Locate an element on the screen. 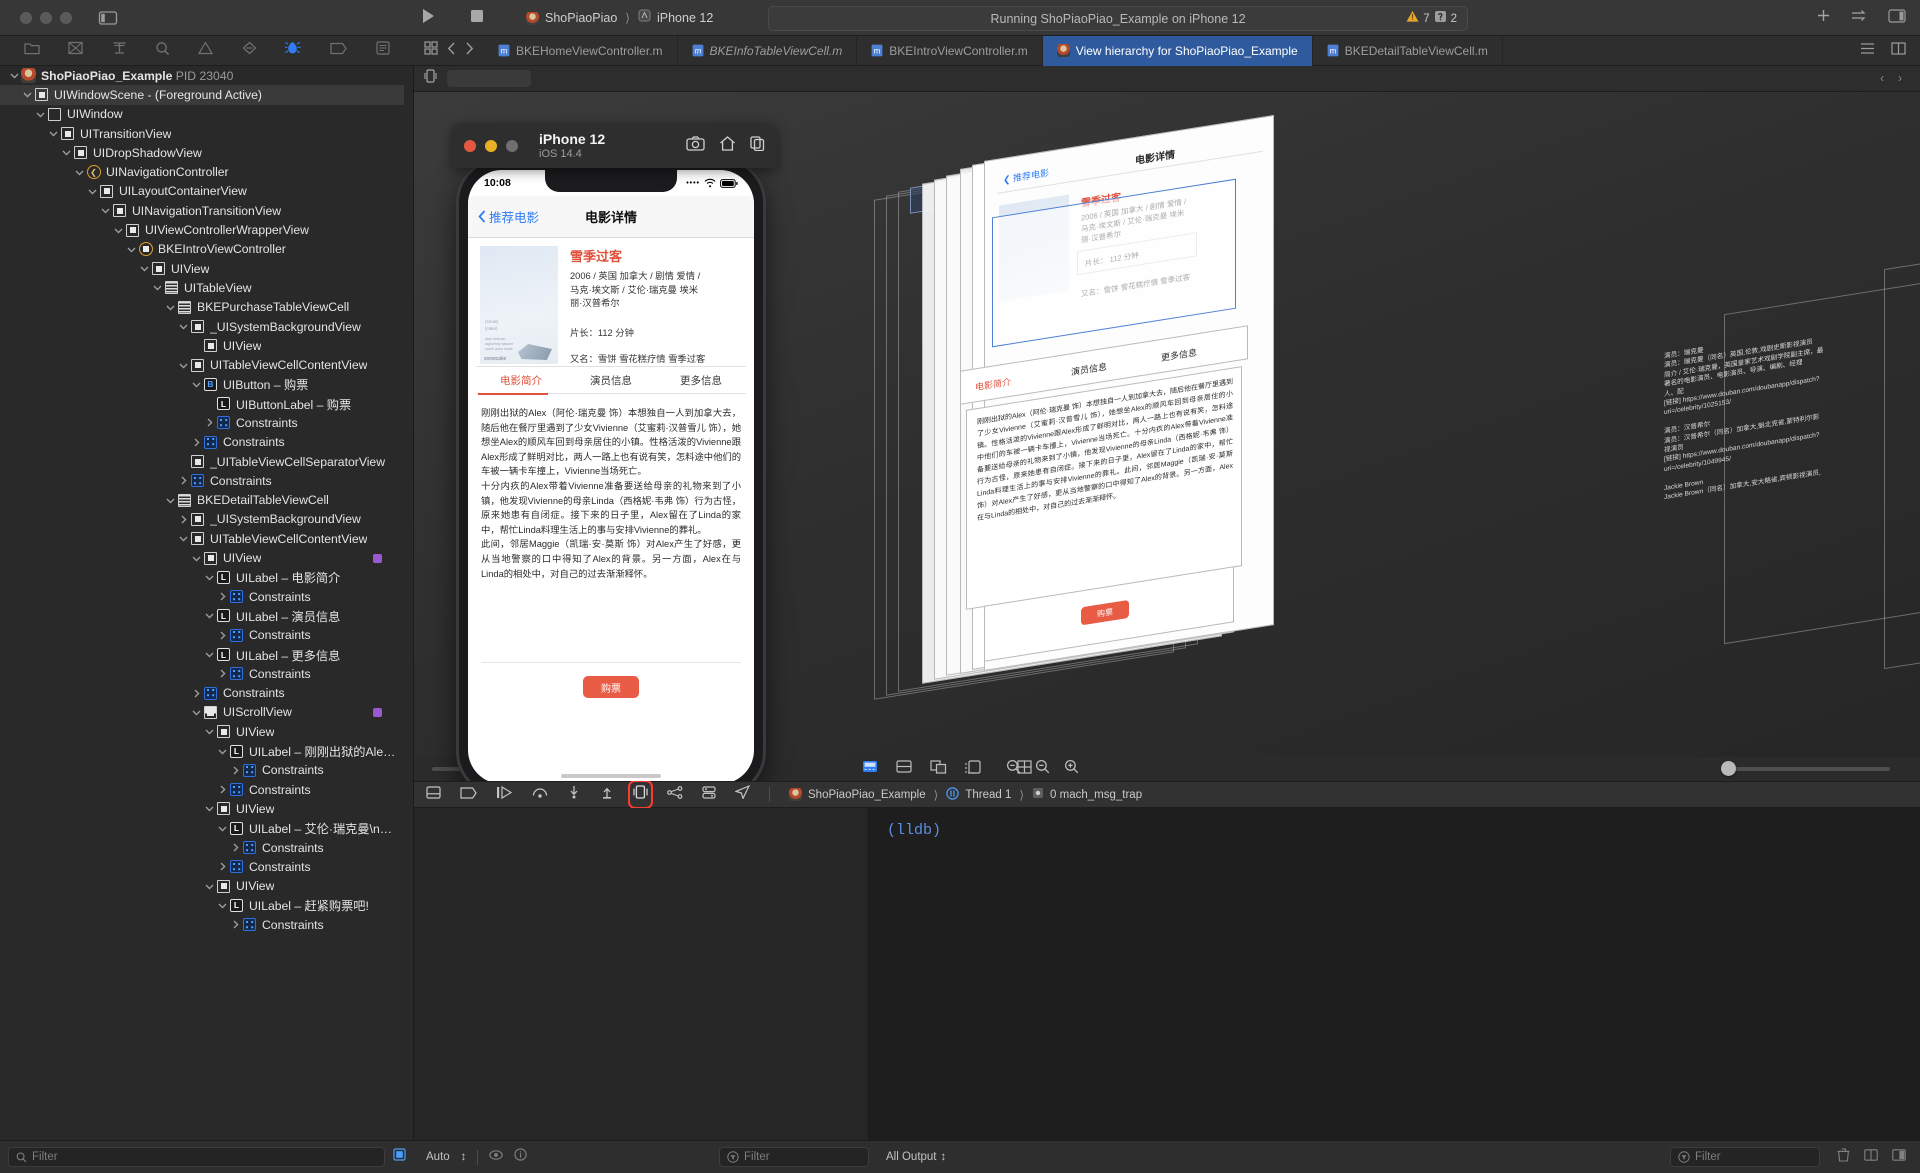 This screenshot has height=1173, width=1920. simulate-location-icon is located at coordinates (742, 794).